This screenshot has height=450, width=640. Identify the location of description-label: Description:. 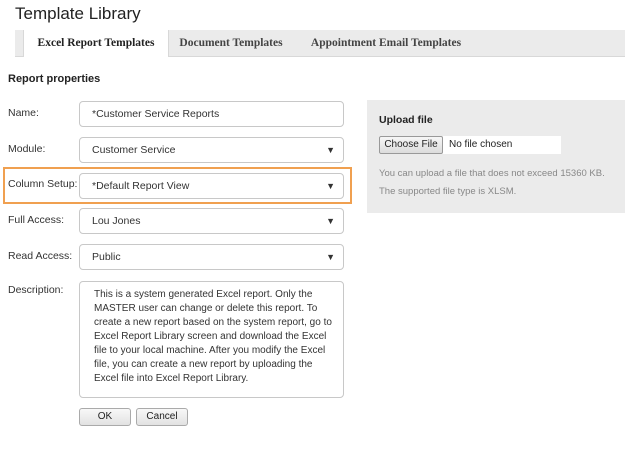
(36, 290).